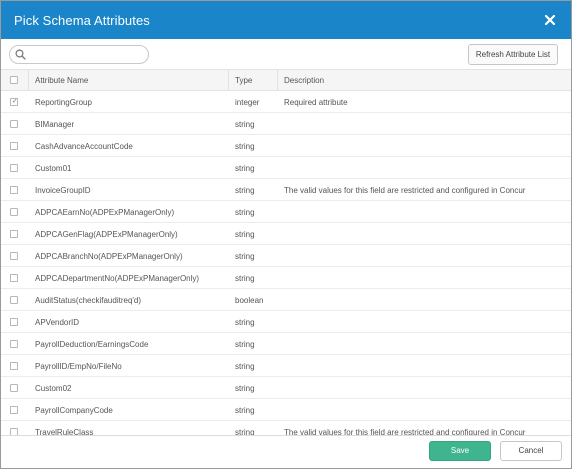 The image size is (572, 469). I want to click on table-row: BIManager string, so click(286, 124).